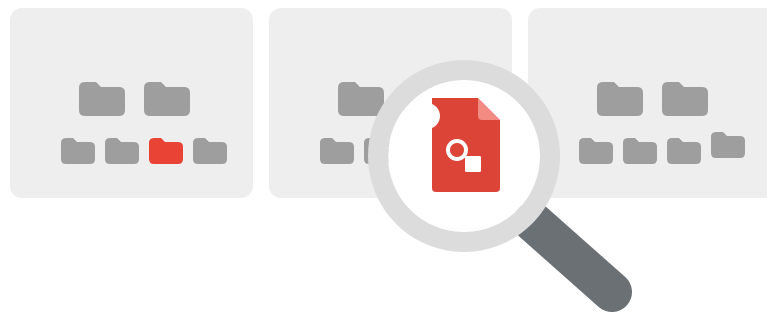 The image size is (767, 315). What do you see at coordinates (572, 257) in the screenshot?
I see `magnifier-handle` at bounding box center [572, 257].